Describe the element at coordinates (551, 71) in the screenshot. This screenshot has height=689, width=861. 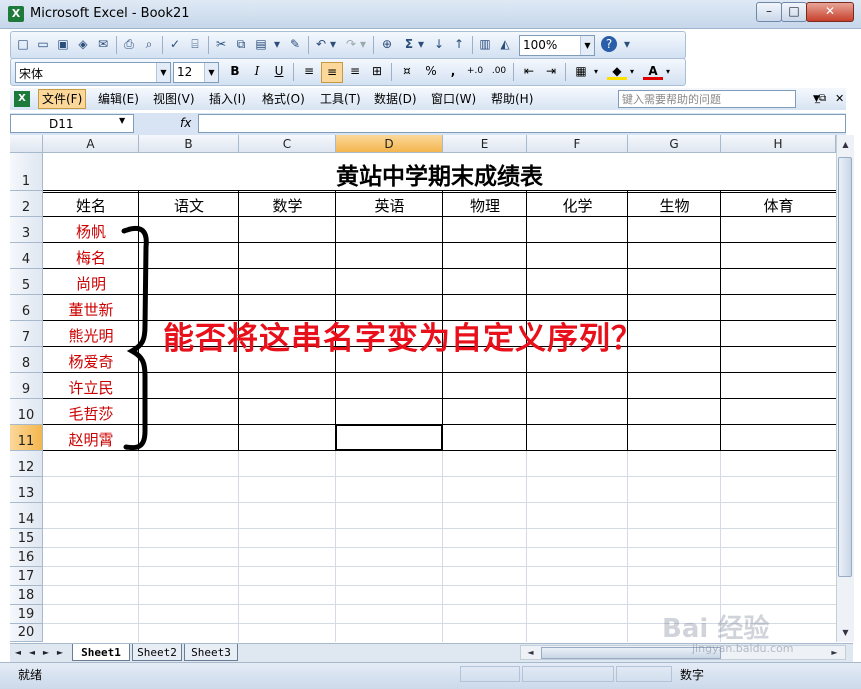
I see `increase-indent-button: ⇥` at that location.